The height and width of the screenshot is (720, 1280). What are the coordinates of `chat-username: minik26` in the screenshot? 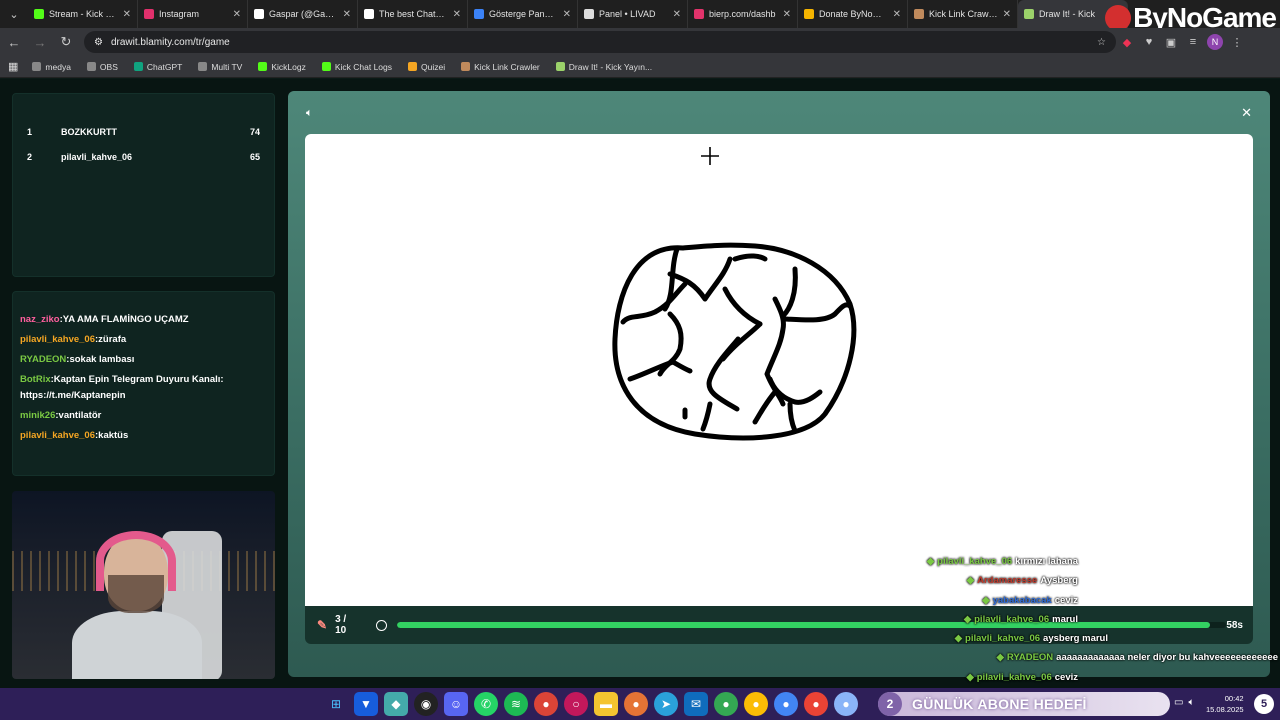 It's located at (37, 415).